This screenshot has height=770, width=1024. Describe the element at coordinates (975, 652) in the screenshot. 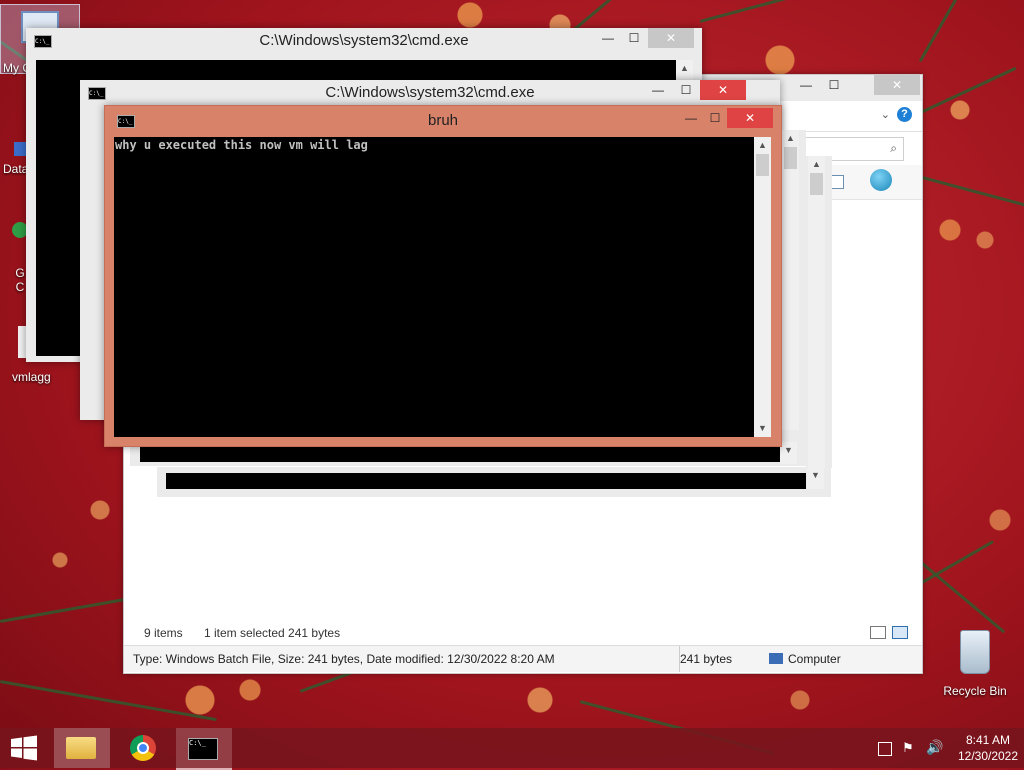

I see `recycle-bin-icon` at that location.